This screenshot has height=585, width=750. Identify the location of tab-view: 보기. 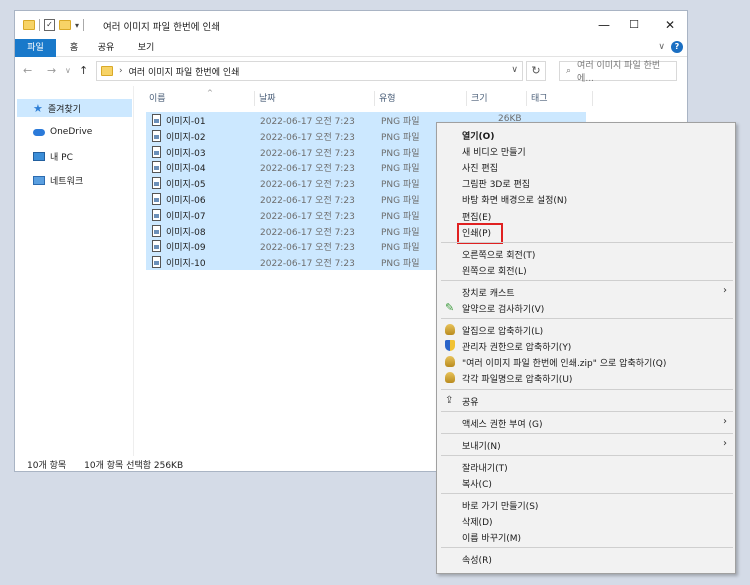
(146, 48).